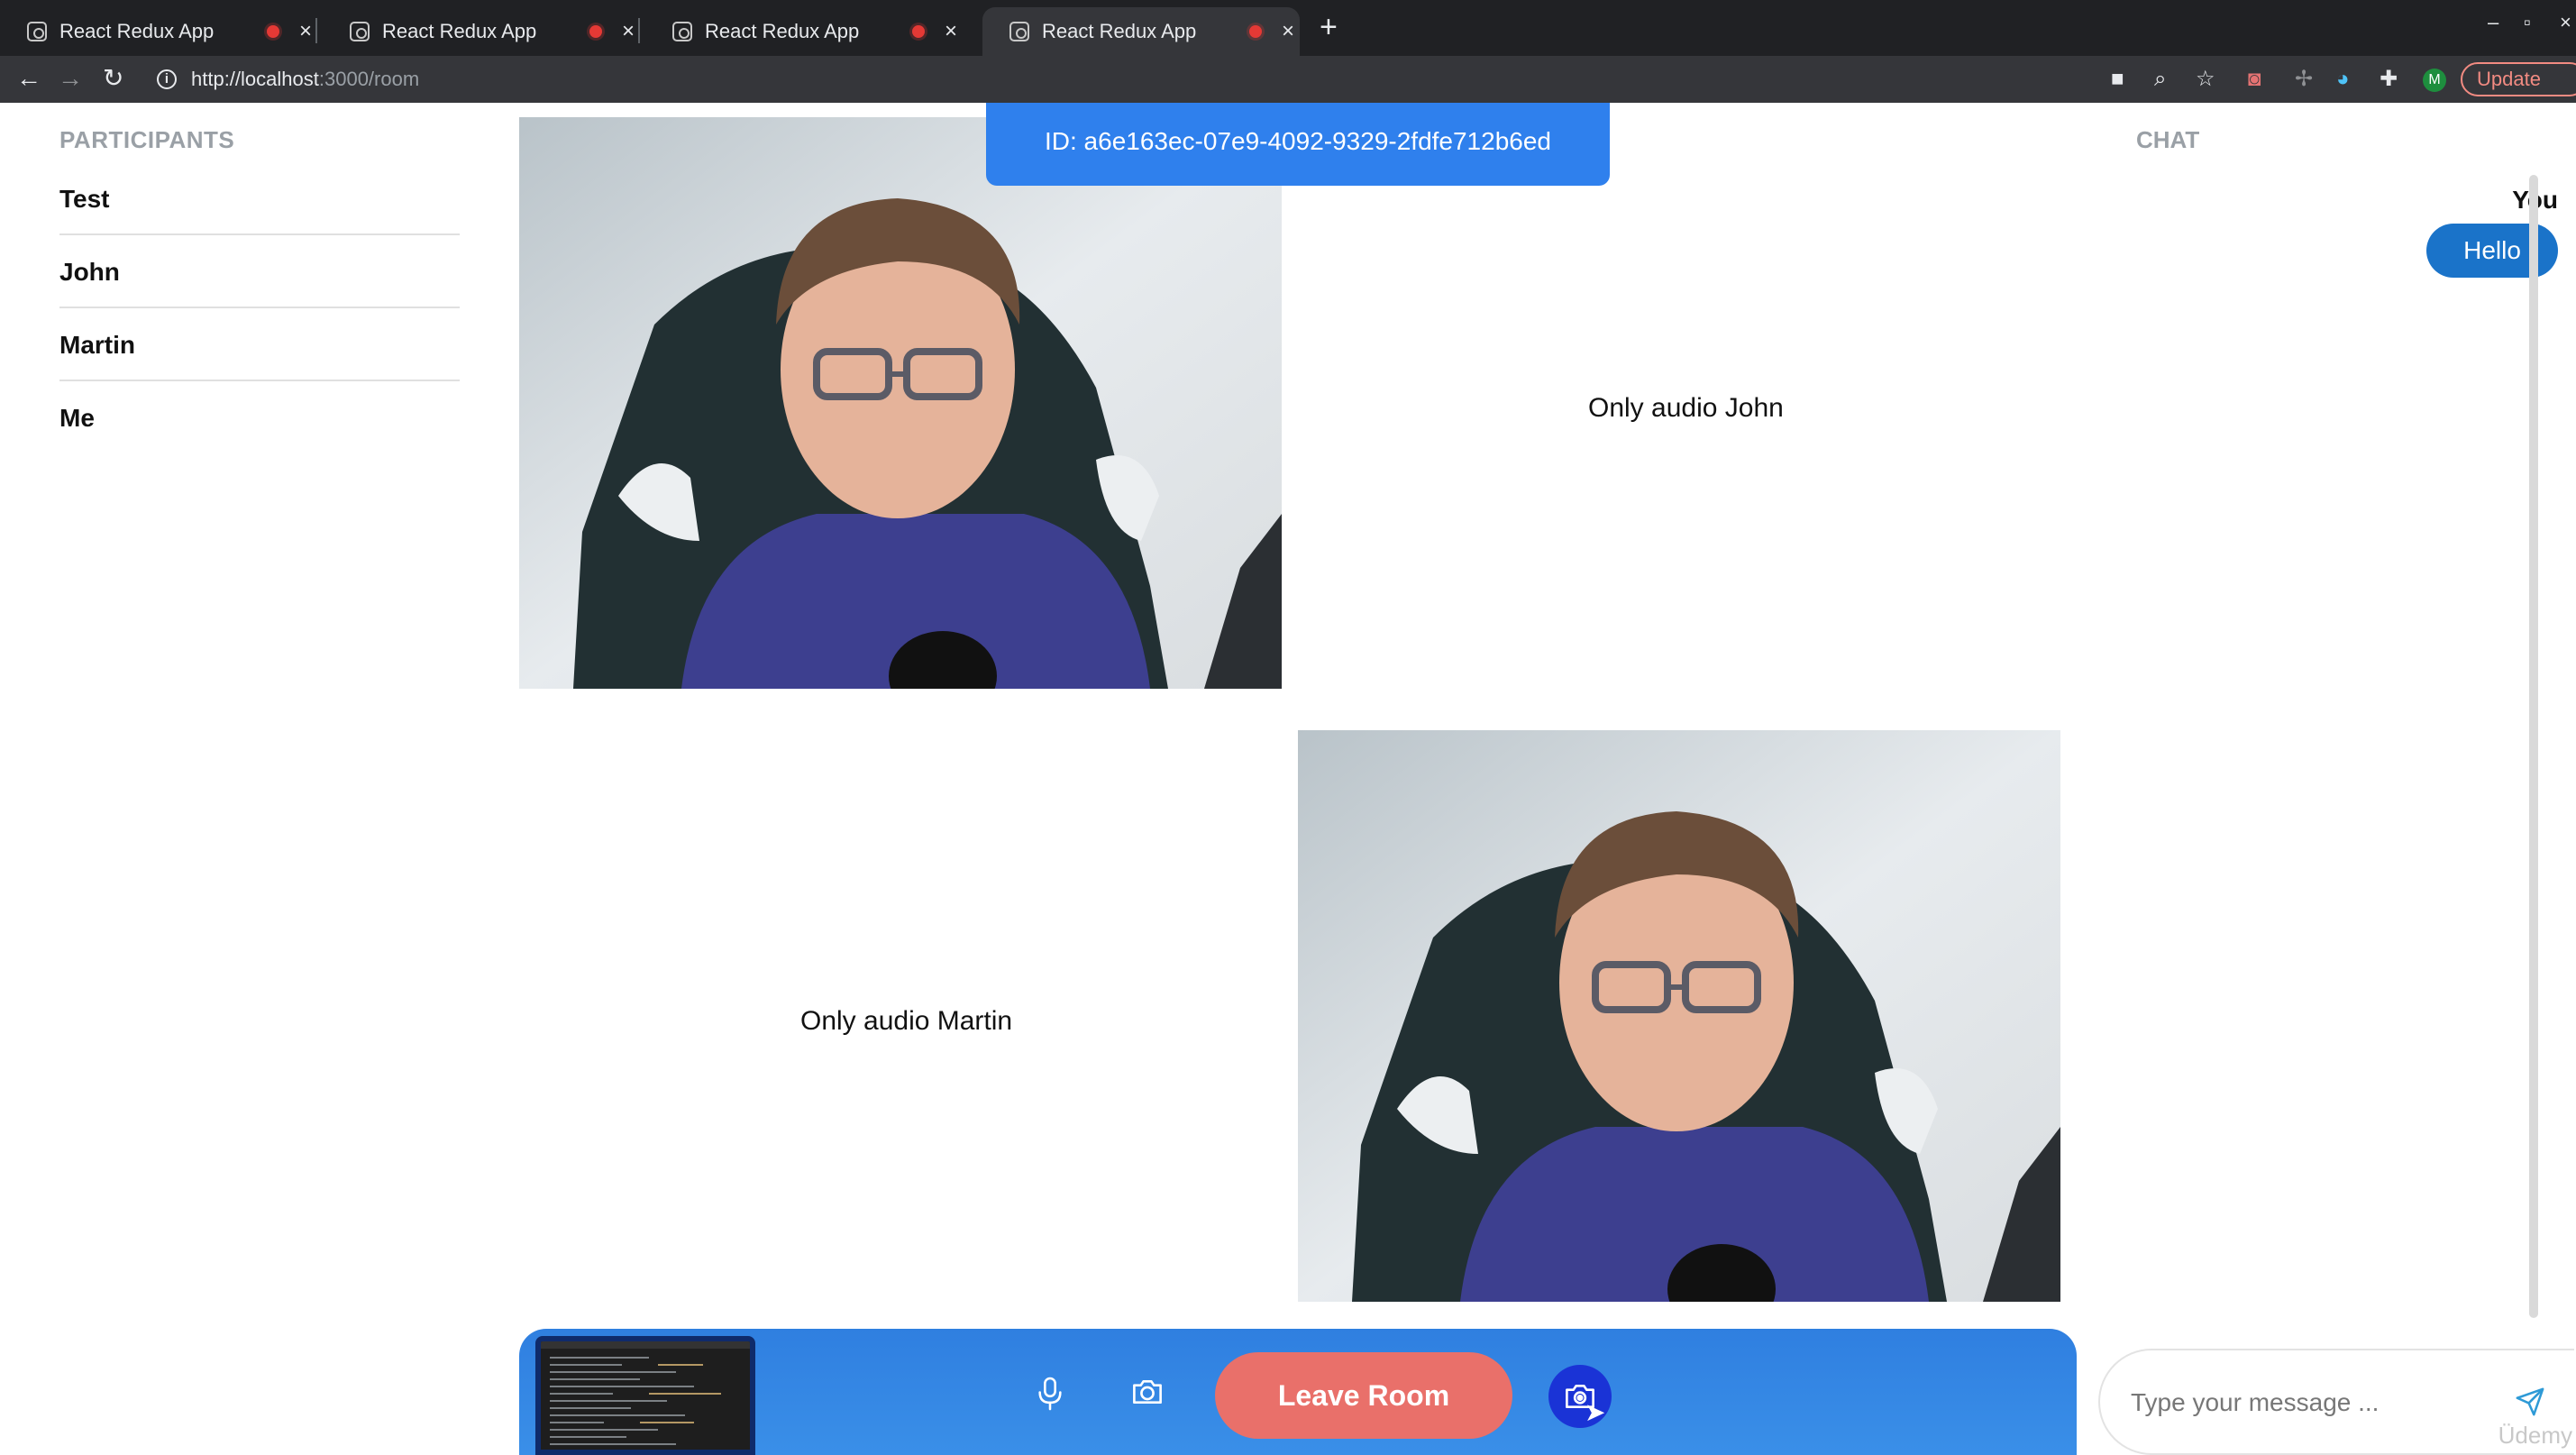 The height and width of the screenshot is (1455, 2576). Describe the element at coordinates (2535, 1435) in the screenshot. I see `udemy-watermark: Üdemy` at that location.